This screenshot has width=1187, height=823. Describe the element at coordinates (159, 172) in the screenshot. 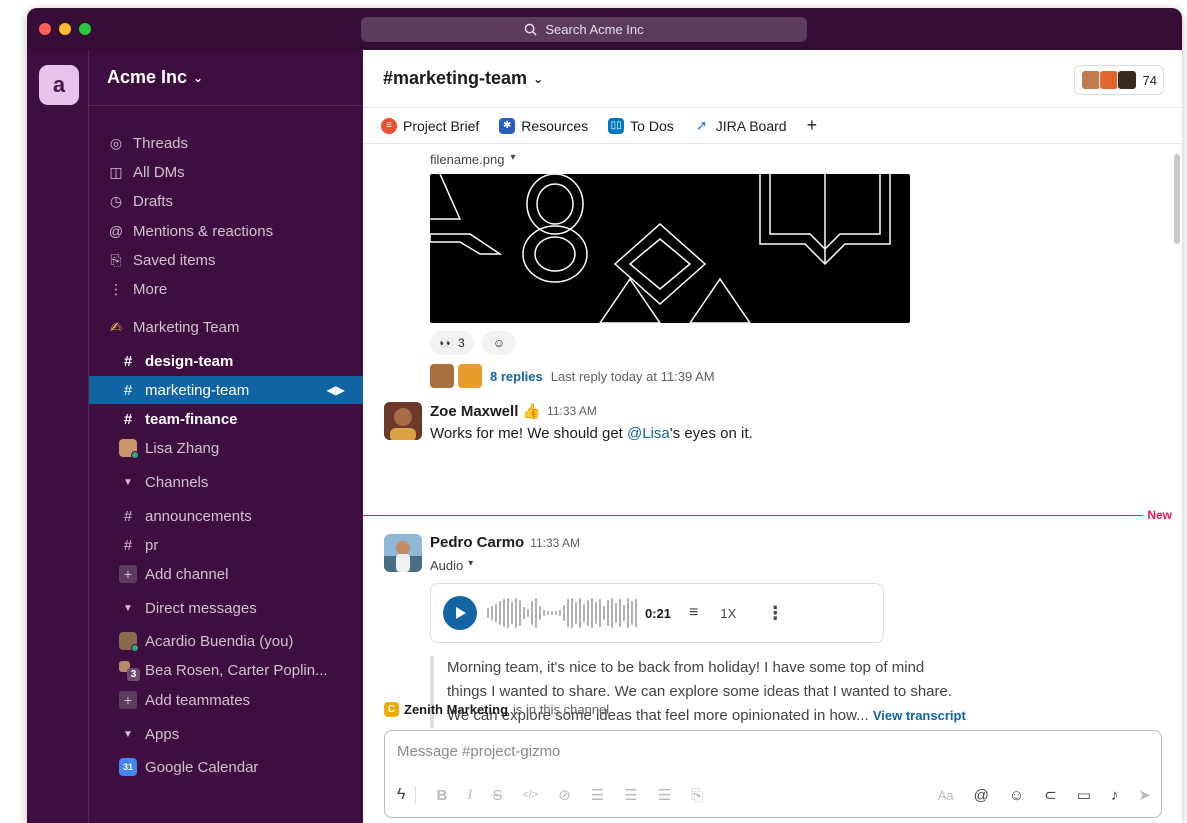

I see `sidebar-item-label: All DMs` at that location.